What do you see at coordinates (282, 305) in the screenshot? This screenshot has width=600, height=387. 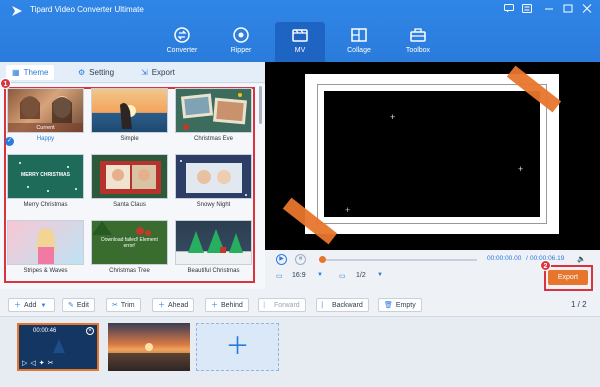 I see `forward-button: ⎸ Forward` at bounding box center [282, 305].